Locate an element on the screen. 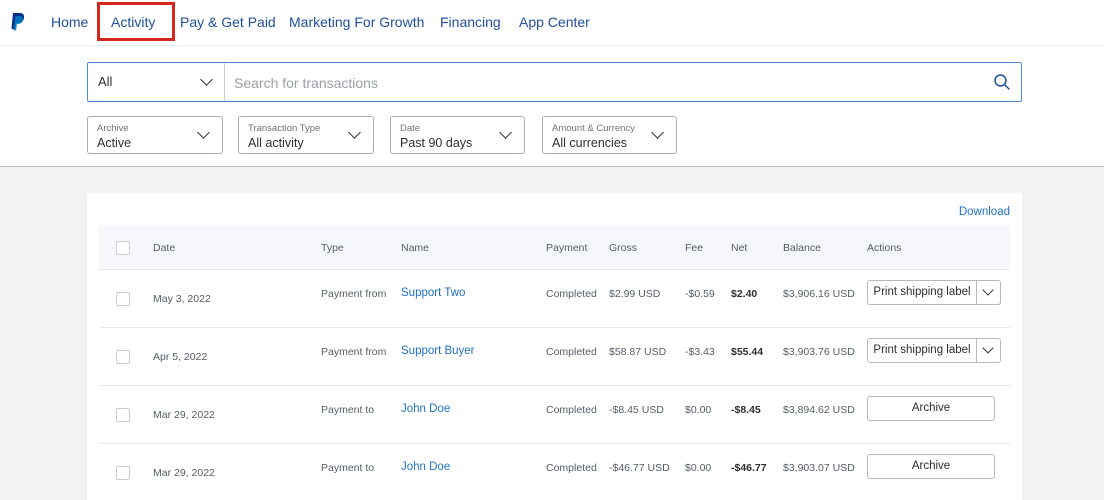  column-header-type: Type is located at coordinates (332, 248).